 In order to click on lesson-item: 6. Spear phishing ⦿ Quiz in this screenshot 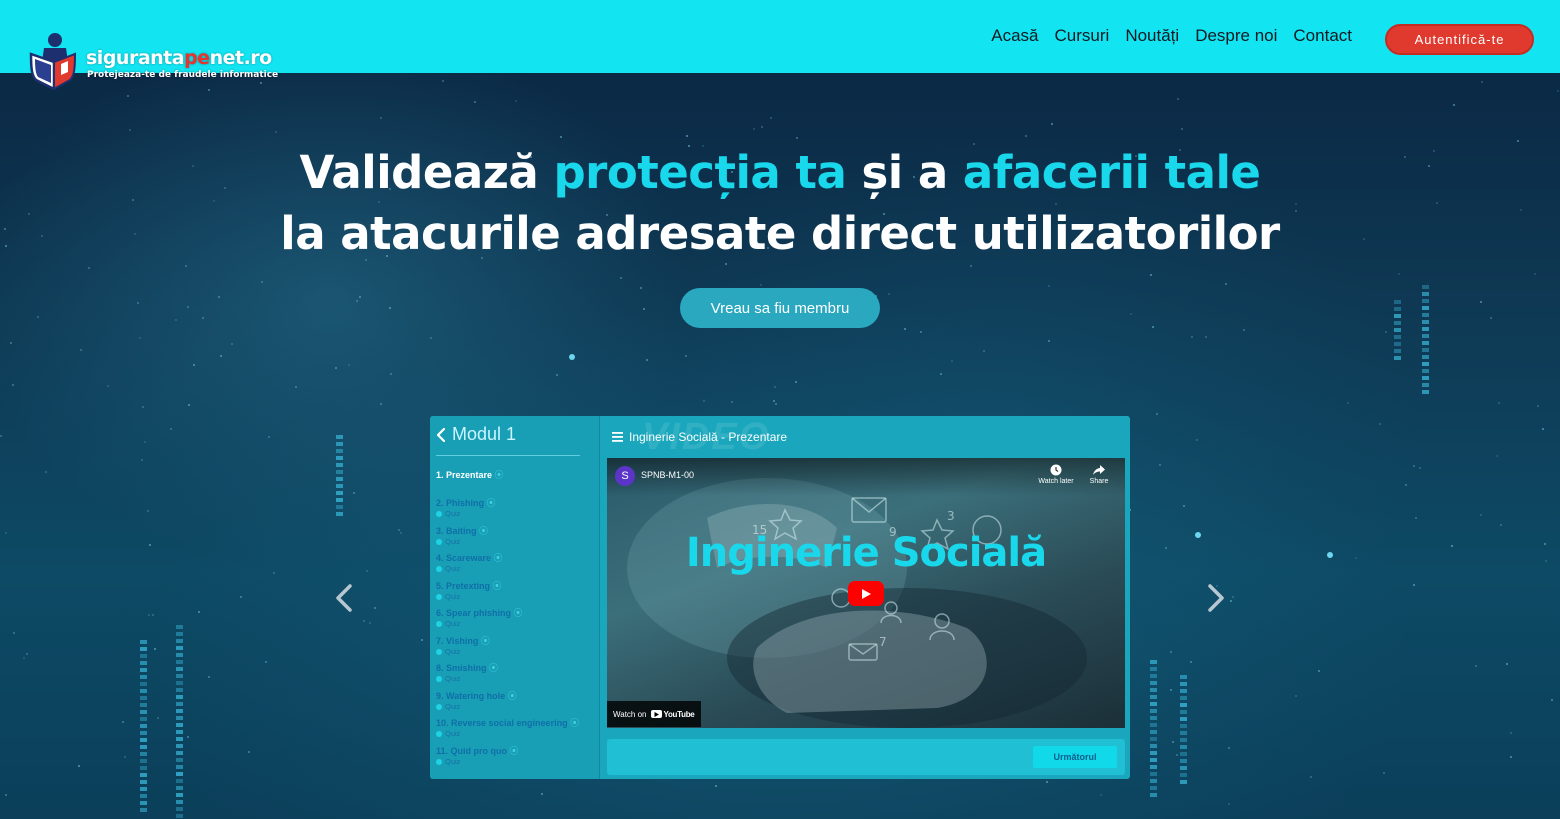, I will do `click(516, 622)`.